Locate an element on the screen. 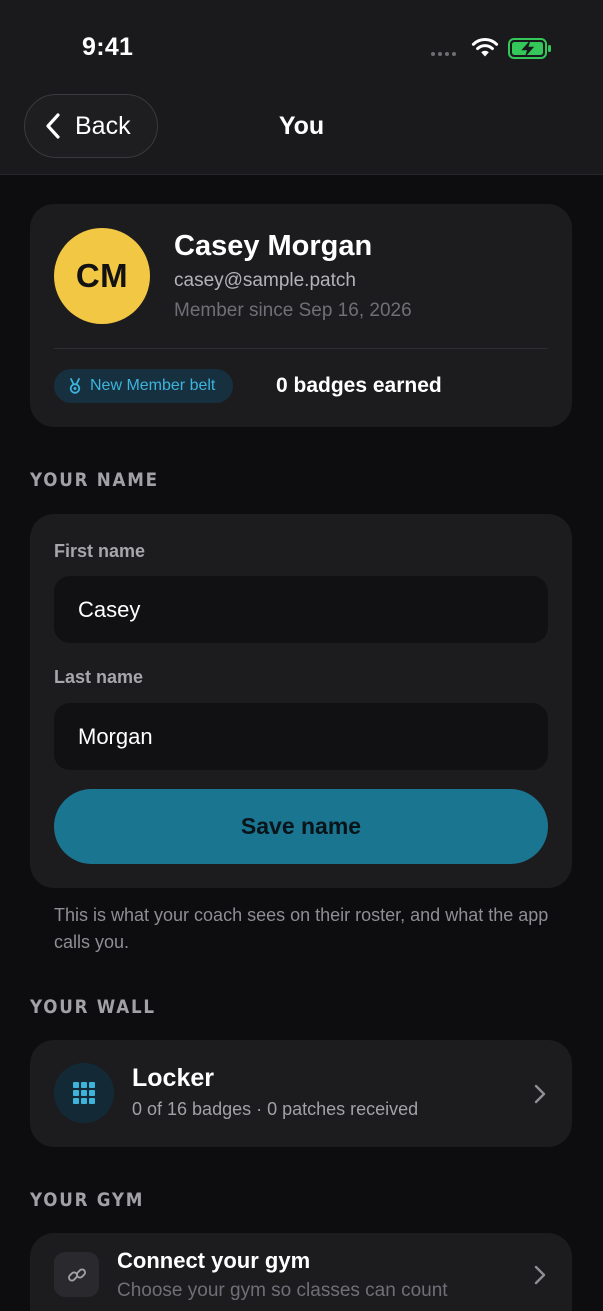 Image resolution: width=603 pixels, height=1311 pixels. section-header-your-name: YOUR NAME is located at coordinates (94, 480).